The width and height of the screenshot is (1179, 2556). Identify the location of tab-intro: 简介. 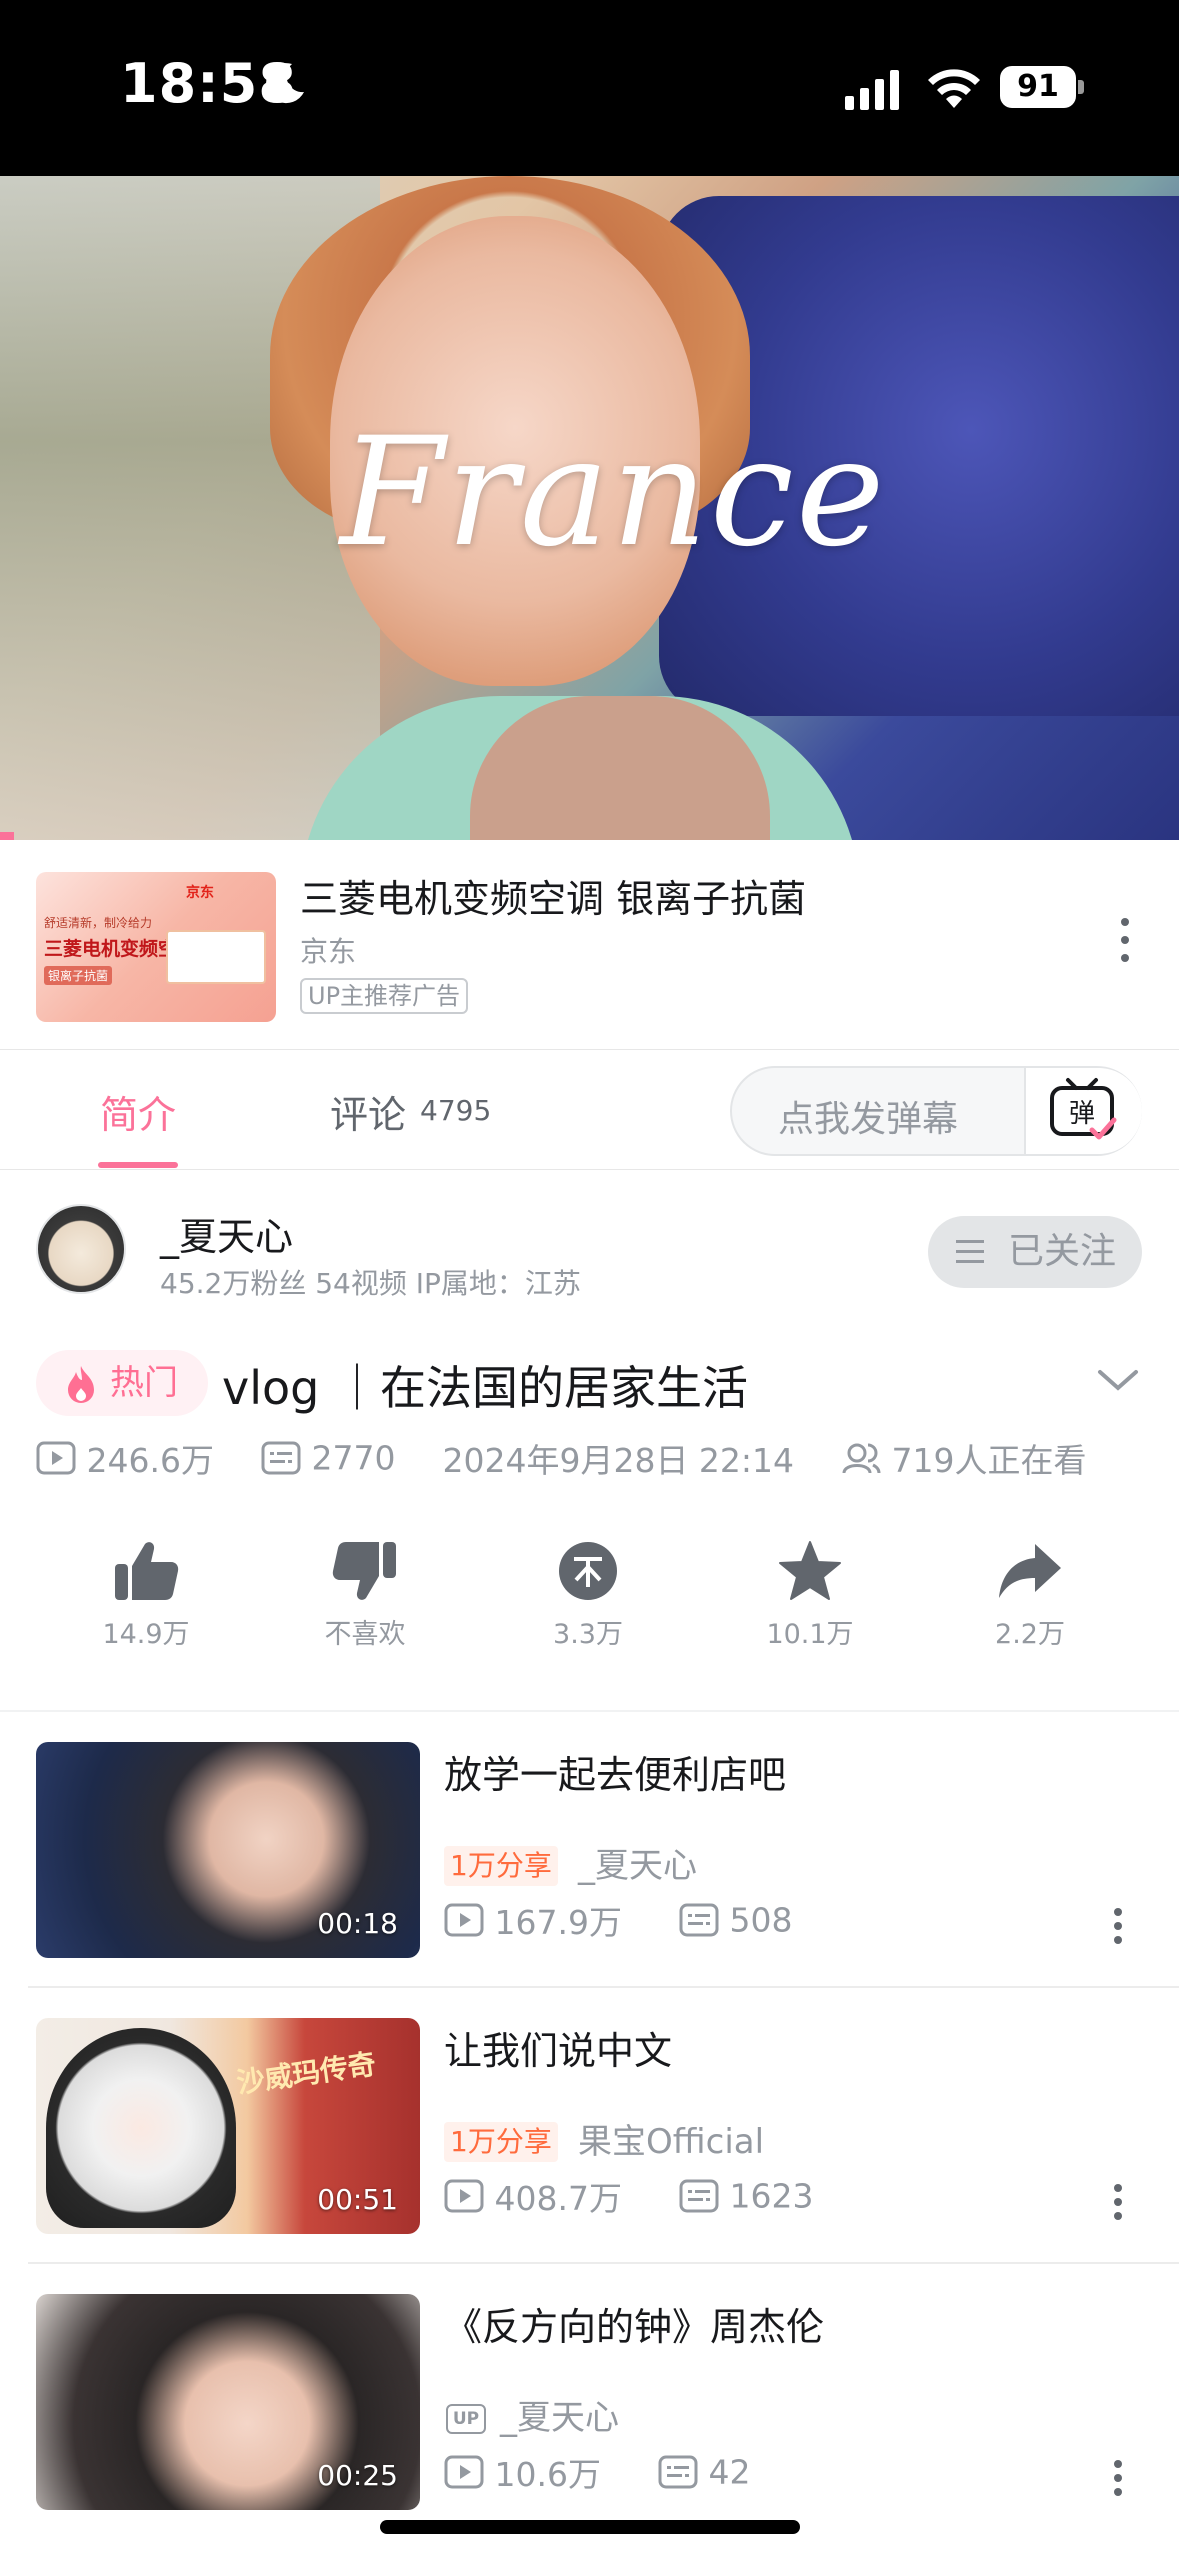
(138, 1111).